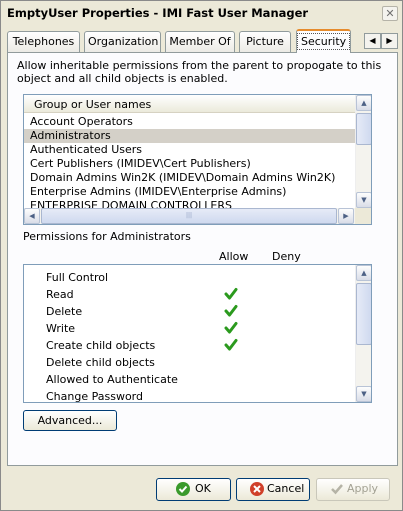  Describe the element at coordinates (189, 122) in the screenshot. I see `user-row-account-operators: Account Operators` at that location.